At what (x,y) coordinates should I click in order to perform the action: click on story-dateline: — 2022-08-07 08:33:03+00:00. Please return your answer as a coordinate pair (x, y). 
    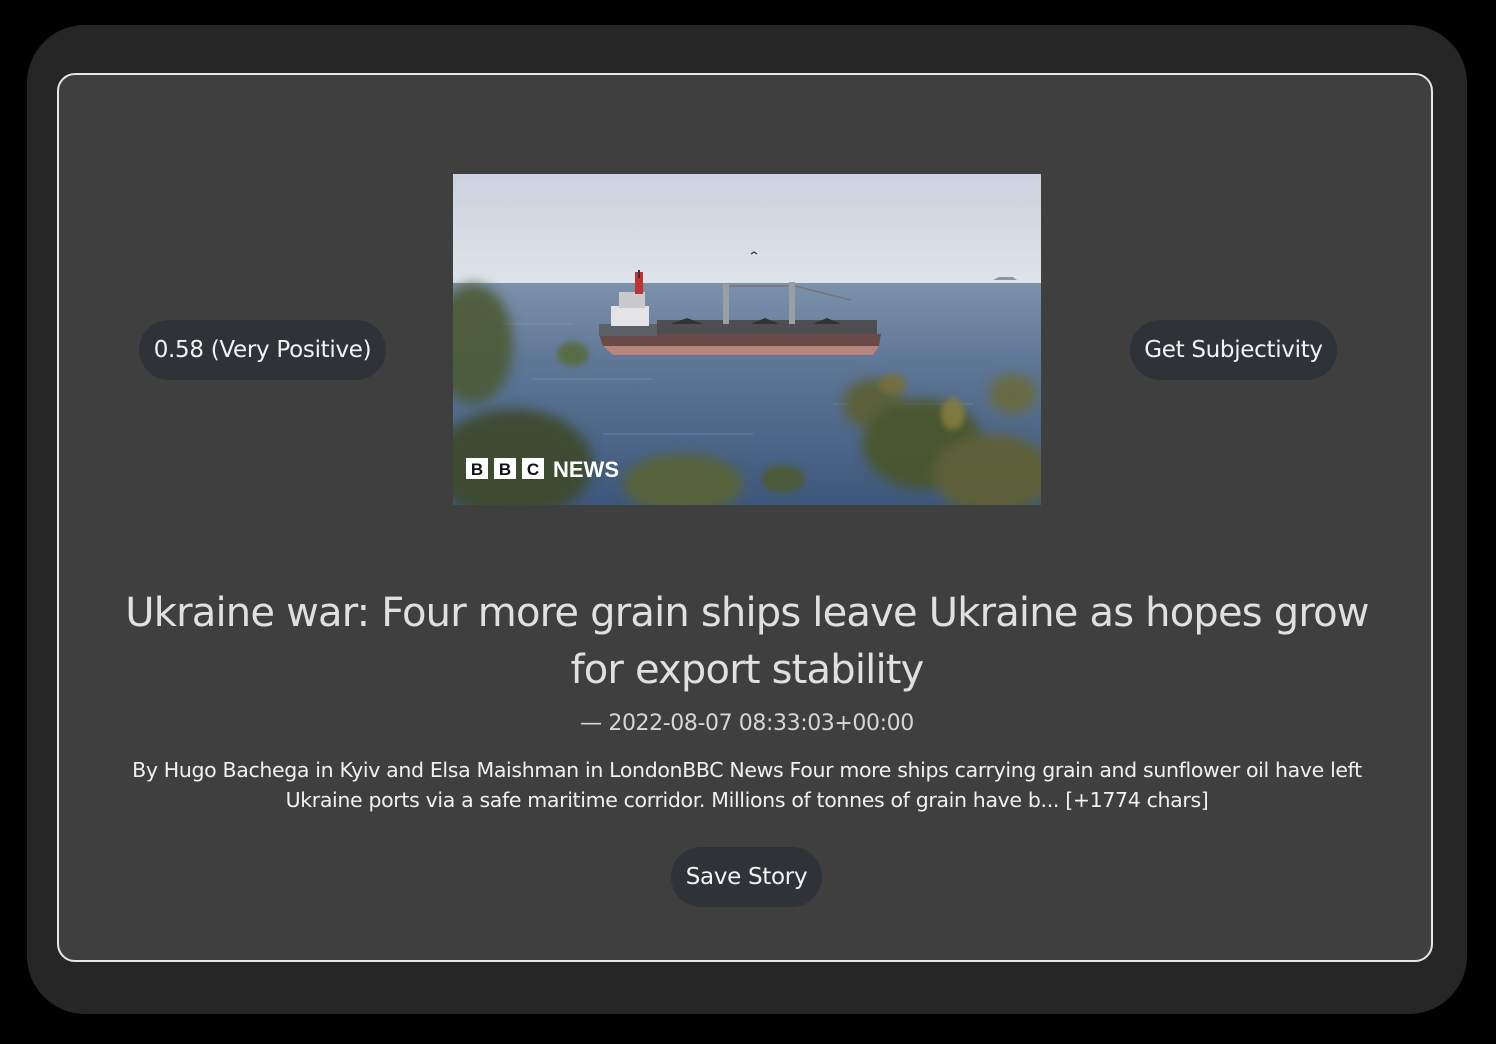
    Looking at the image, I should click on (747, 723).